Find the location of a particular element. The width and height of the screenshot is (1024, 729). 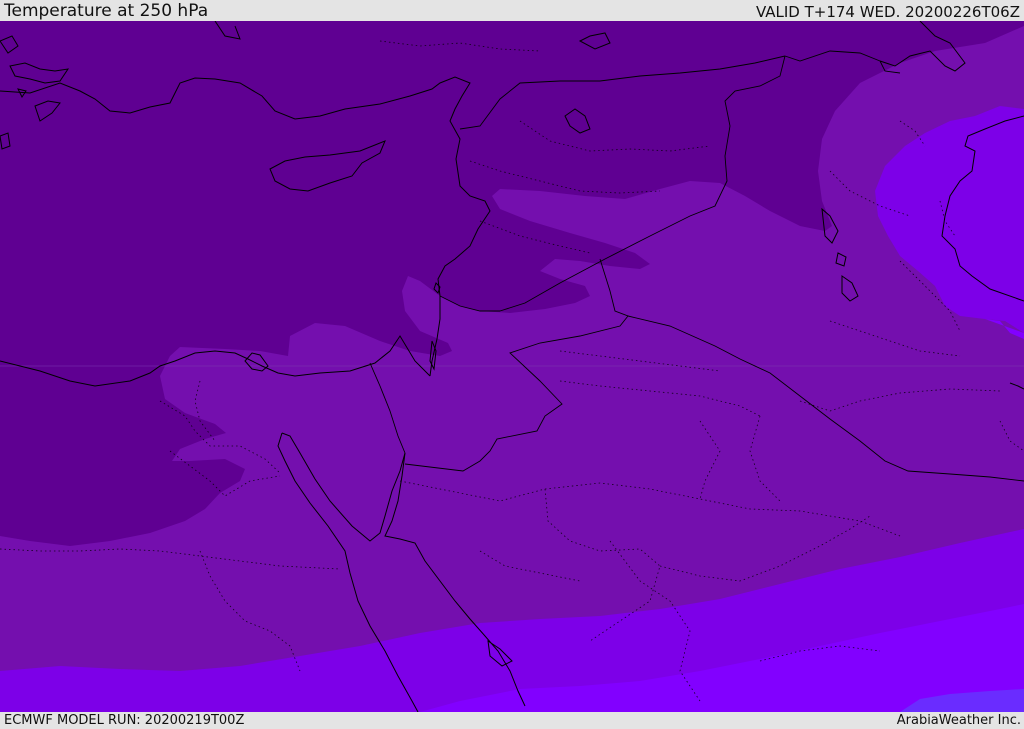

model-run: ECMWF MODEL RUN: 20200219T00Z is located at coordinates (124, 720).